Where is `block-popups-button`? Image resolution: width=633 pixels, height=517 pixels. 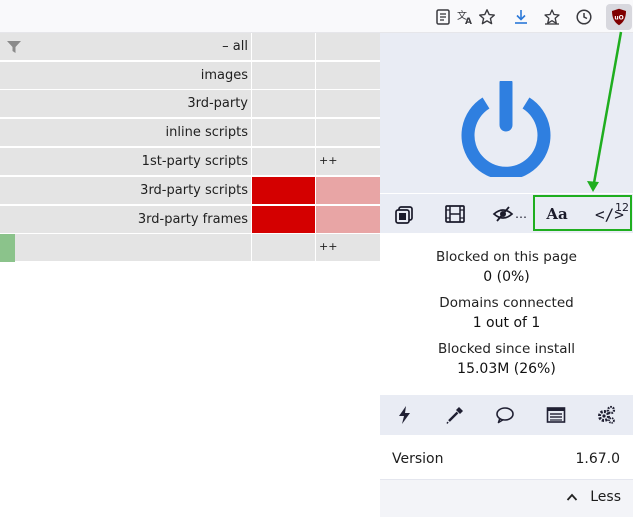
block-popups-button is located at coordinates (405, 214).